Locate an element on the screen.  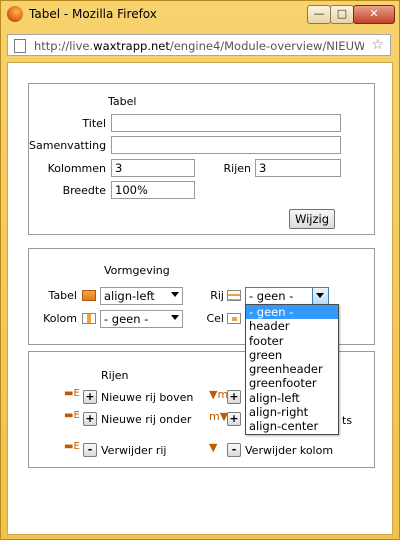
samenvatting-label: Samenvatting is located at coordinates (68, 145).